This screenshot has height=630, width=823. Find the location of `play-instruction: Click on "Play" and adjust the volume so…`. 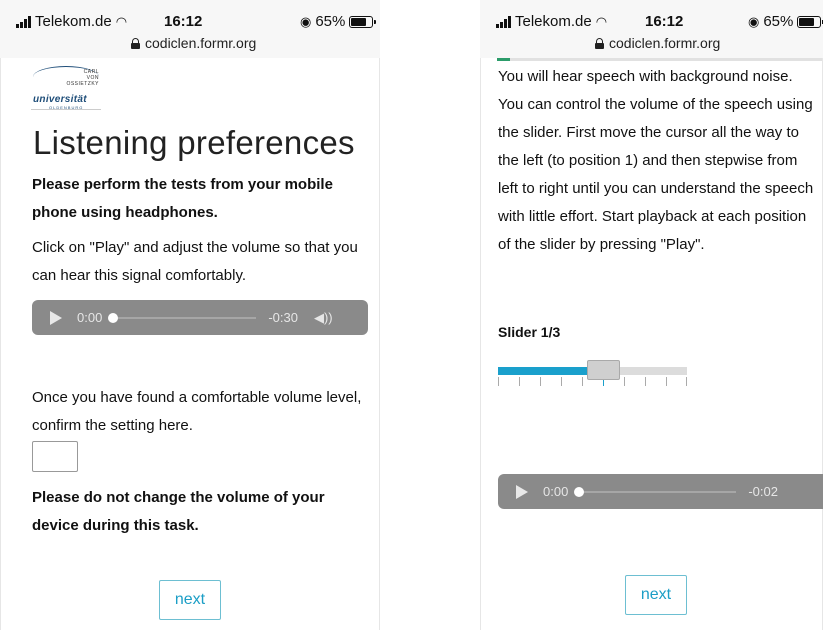

play-instruction: Click on "Play" and adjust the volume so… is located at coordinates (195, 261).